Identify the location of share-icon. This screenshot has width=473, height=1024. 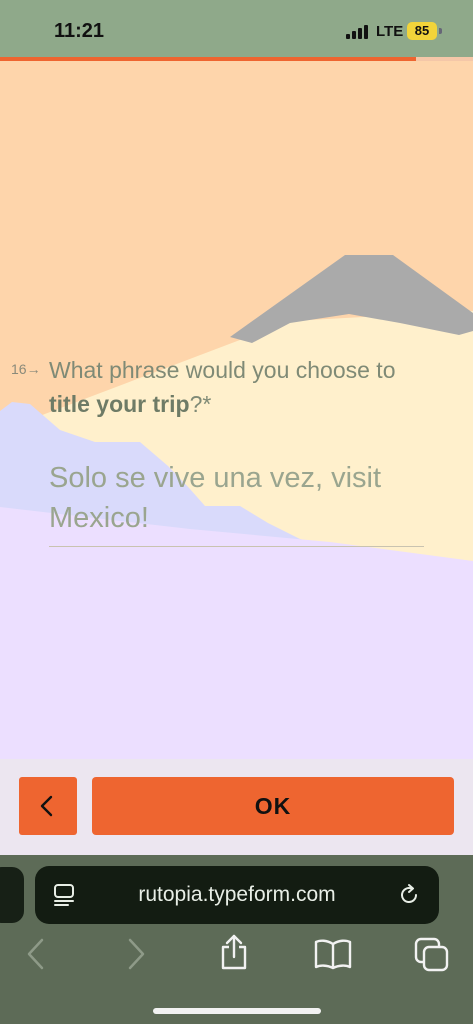
(234, 952).